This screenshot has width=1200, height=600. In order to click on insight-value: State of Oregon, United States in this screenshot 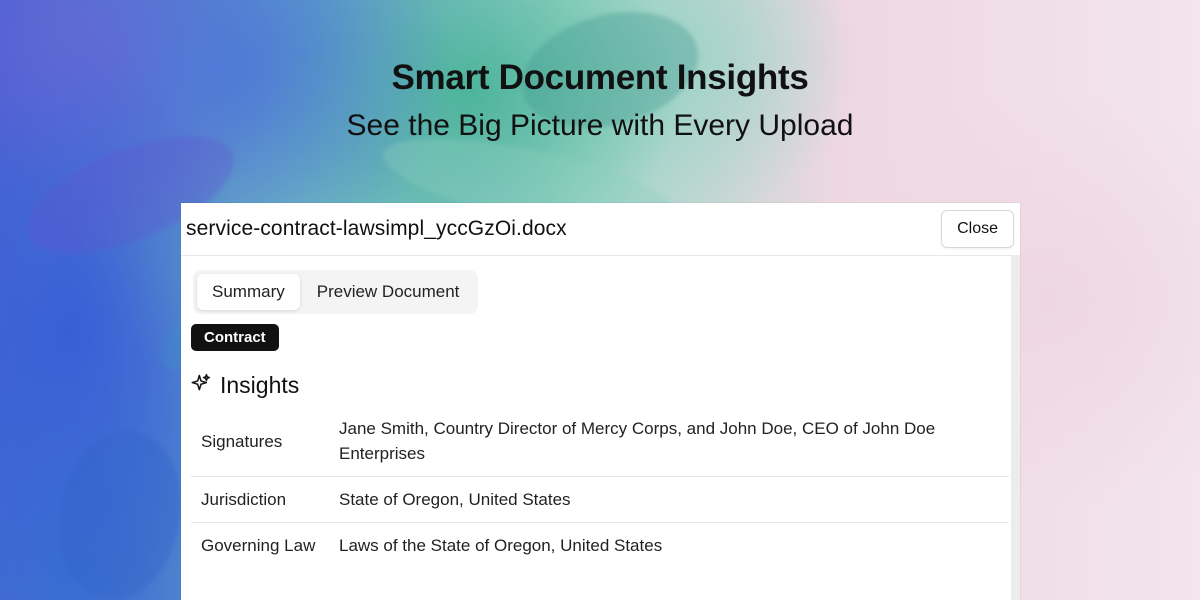, I will do `click(669, 499)`.